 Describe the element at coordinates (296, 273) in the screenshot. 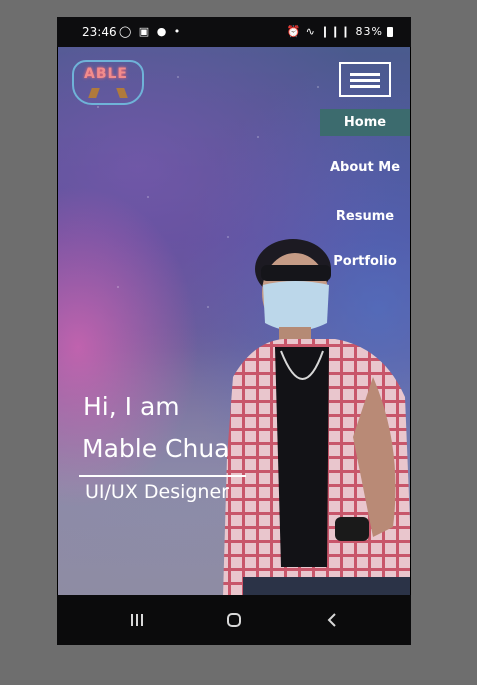

I see `sunglasses-shape` at that location.